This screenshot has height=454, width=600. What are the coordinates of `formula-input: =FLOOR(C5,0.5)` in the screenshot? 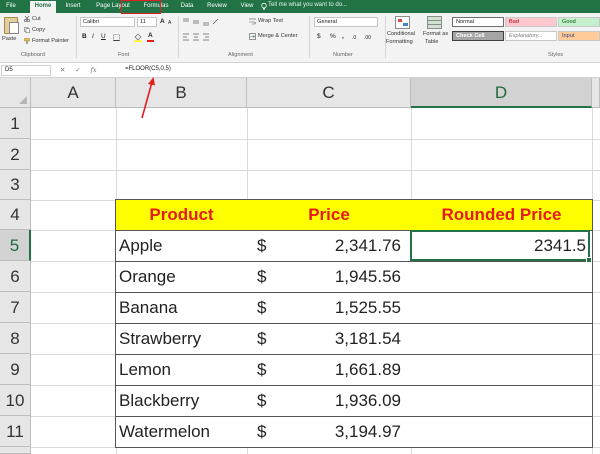 It's located at (148, 69).